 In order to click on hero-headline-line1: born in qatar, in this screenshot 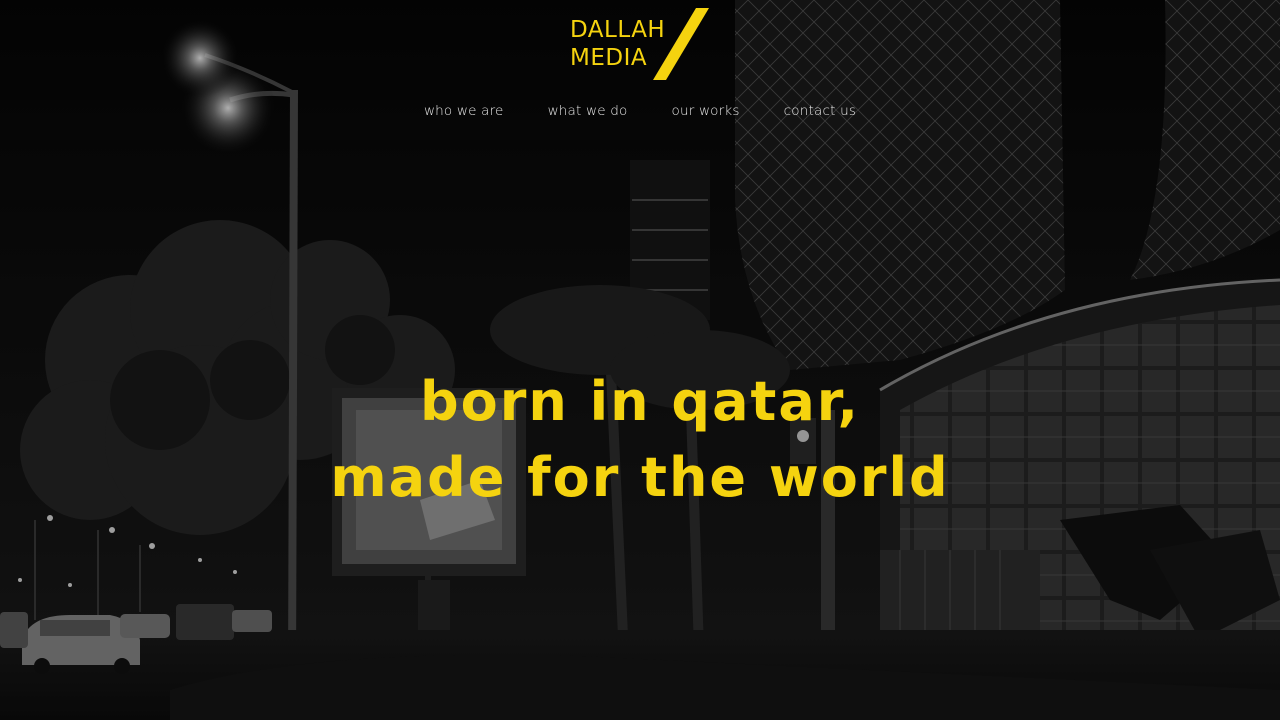, I will do `click(640, 401)`.